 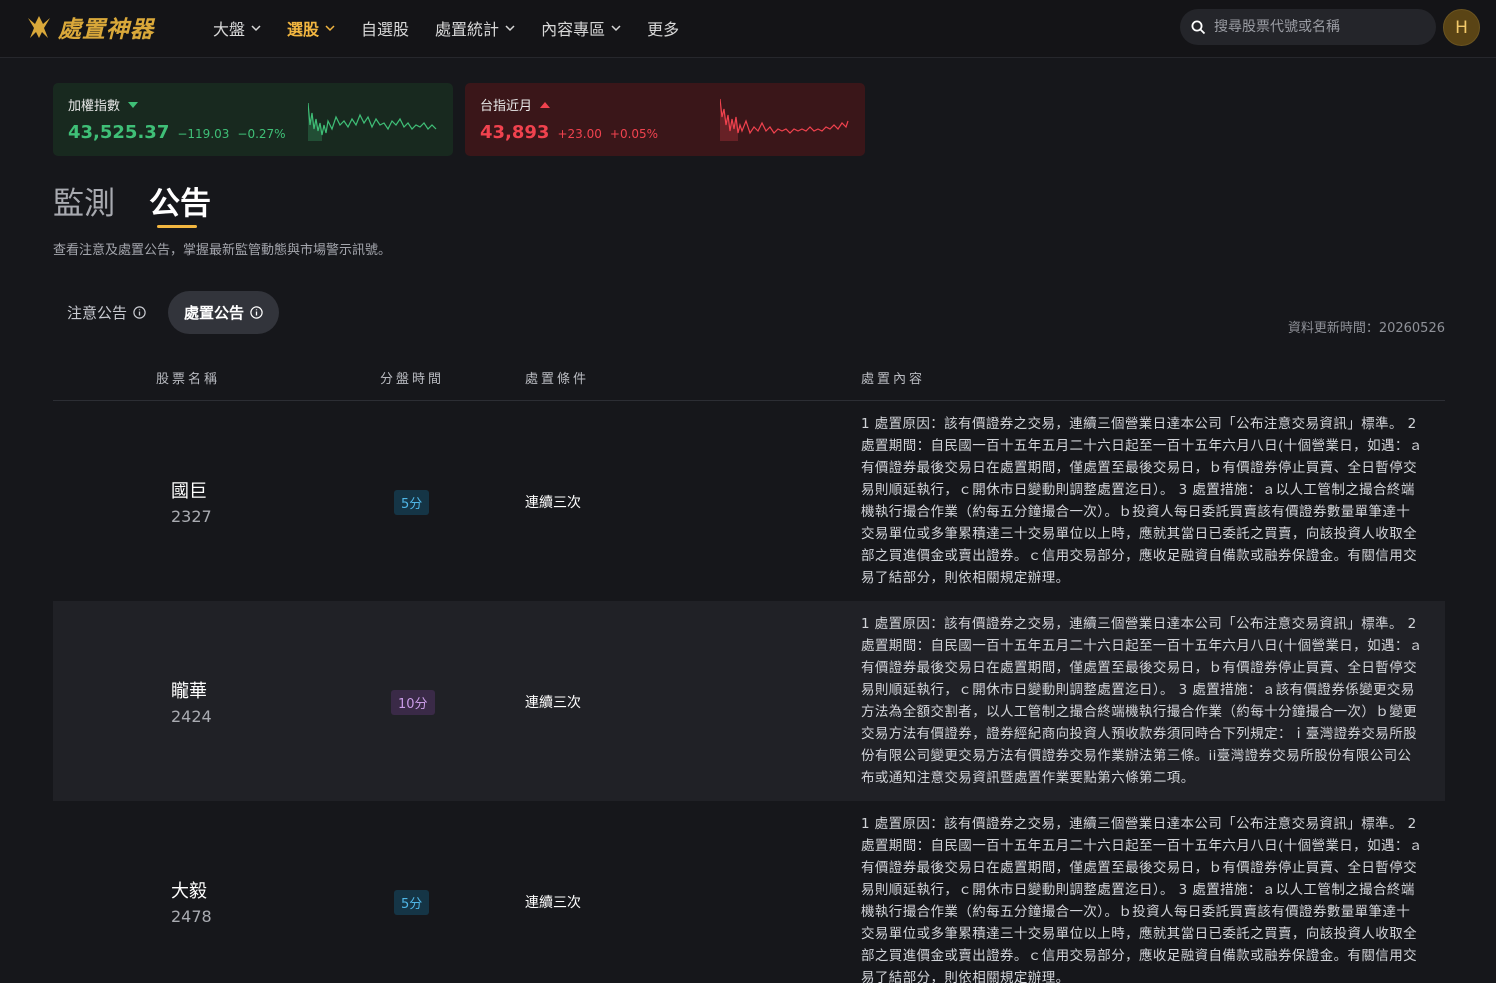 I want to click on stock-cell: 大毅 2478, so click(x=211, y=901).